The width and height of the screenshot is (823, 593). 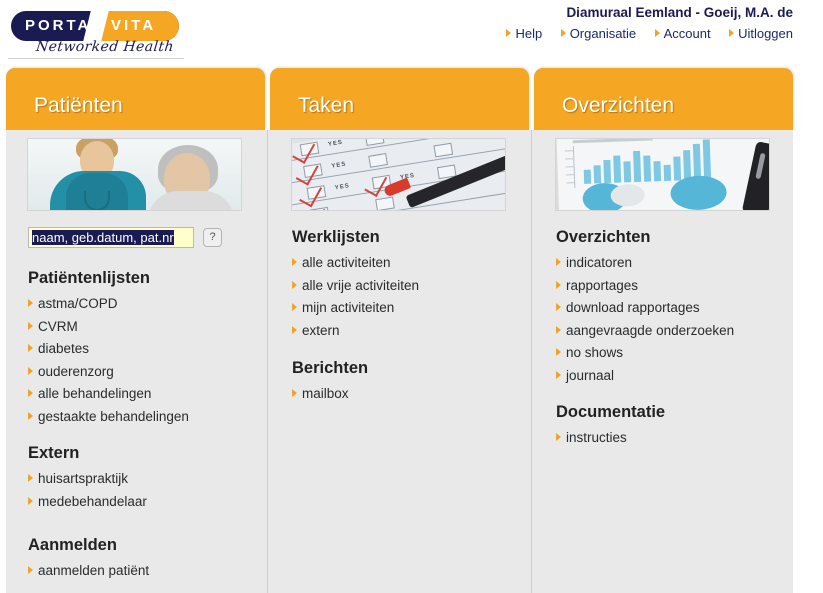 What do you see at coordinates (672, 438) in the screenshot?
I see `link-instructies: instructies` at bounding box center [672, 438].